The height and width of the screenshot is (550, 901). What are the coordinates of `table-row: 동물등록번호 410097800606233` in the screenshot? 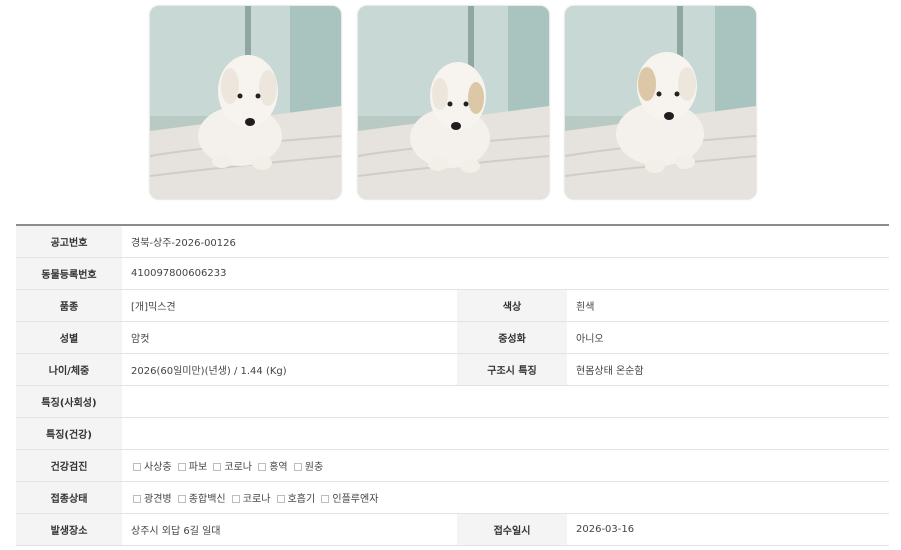 It's located at (453, 273).